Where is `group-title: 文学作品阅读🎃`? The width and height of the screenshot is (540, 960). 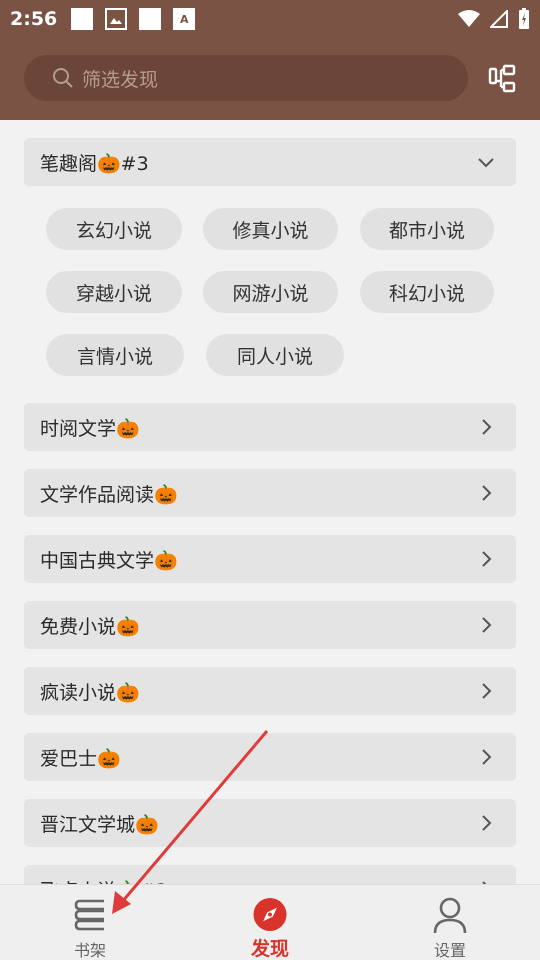
group-title: 文学作品阅读🎃 is located at coordinates (109, 494).